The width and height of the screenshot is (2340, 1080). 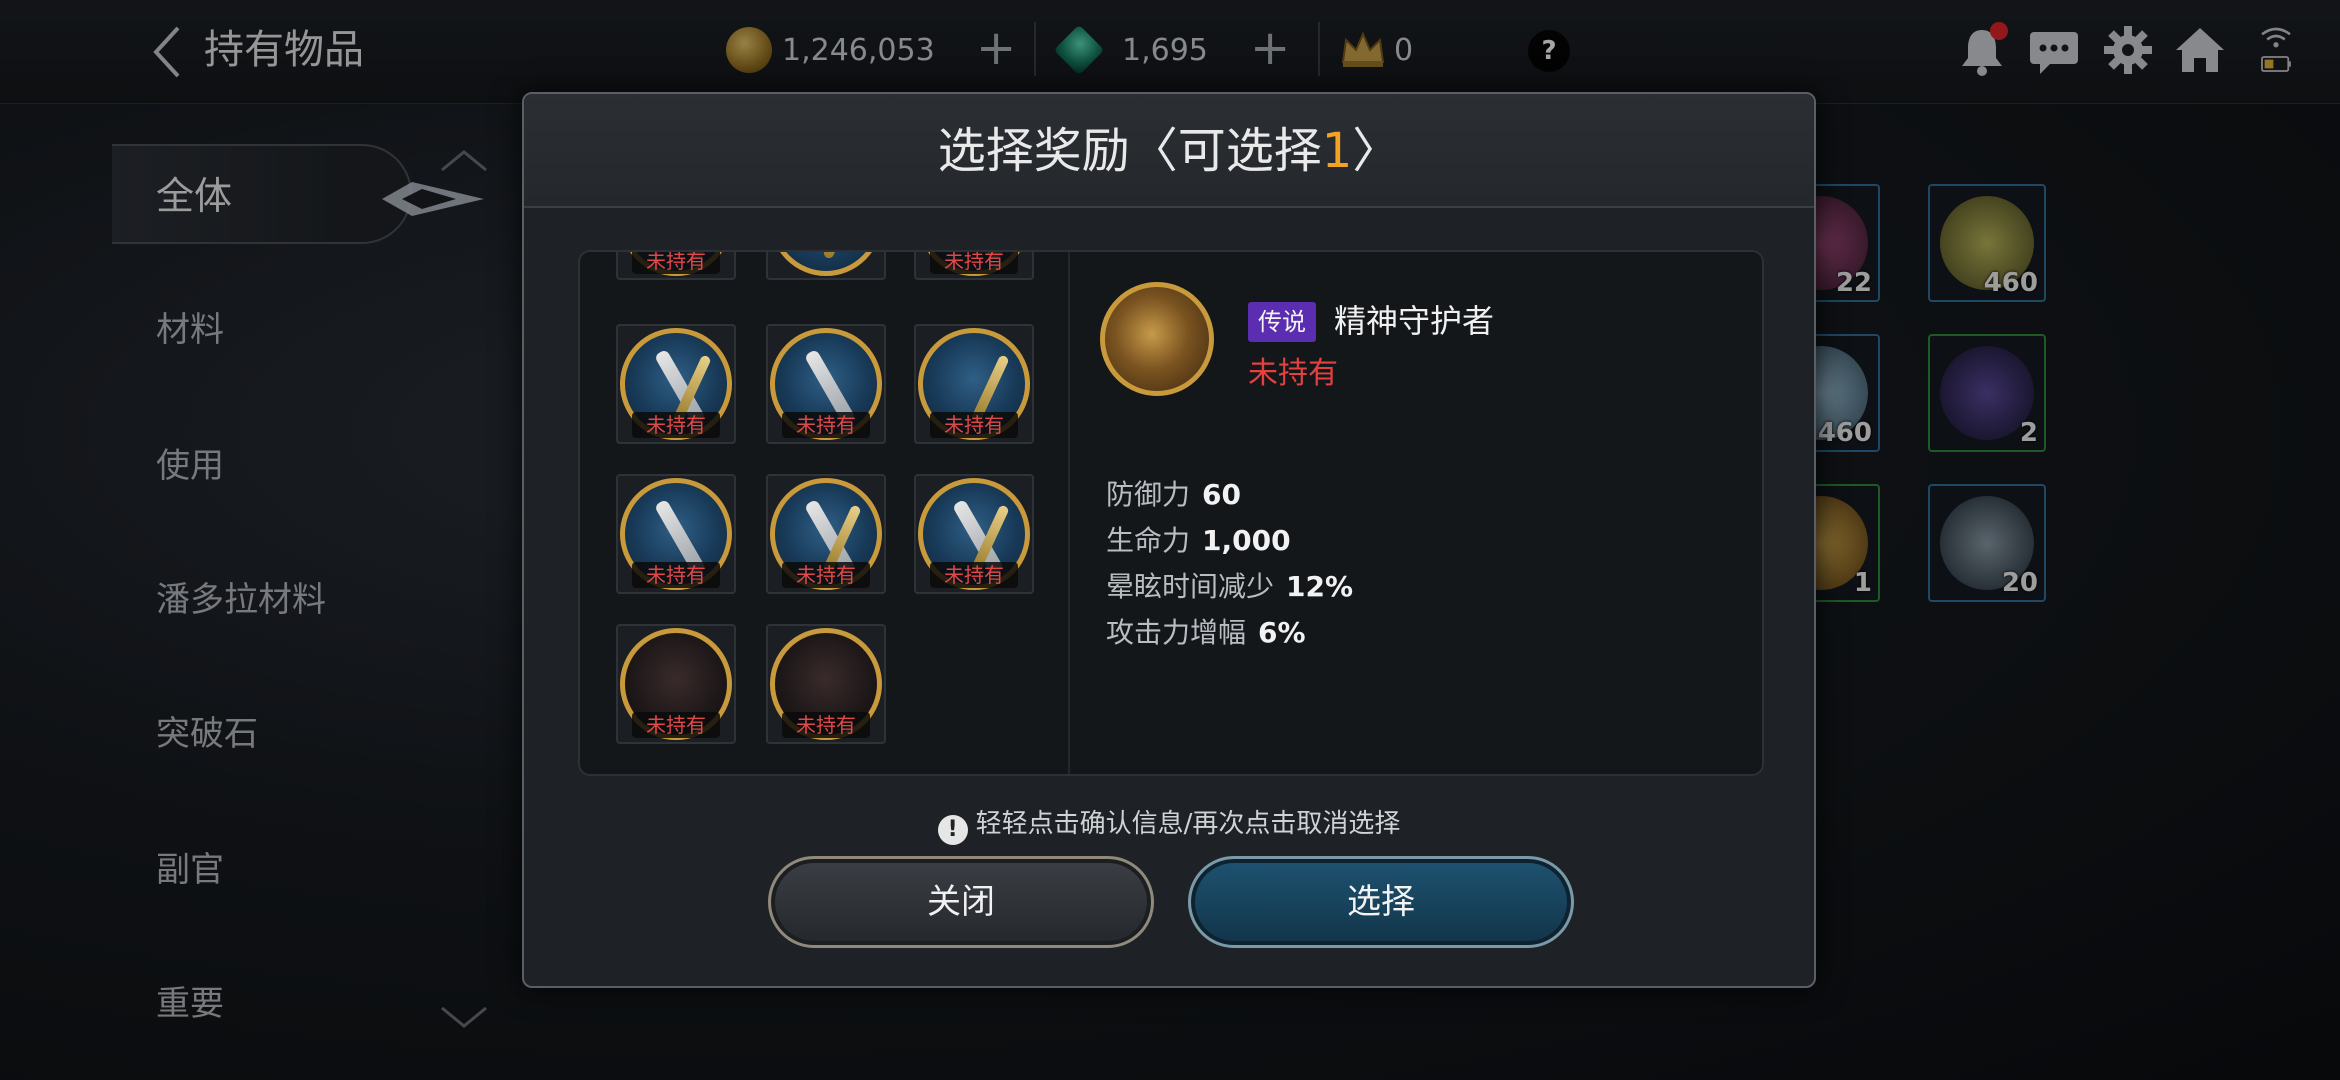 I want to click on reward-grid: 未持有 未持有 未持有 未持有 未持有 未持有 未持有 未持有 未持有 未持有, so click(x=825, y=513).